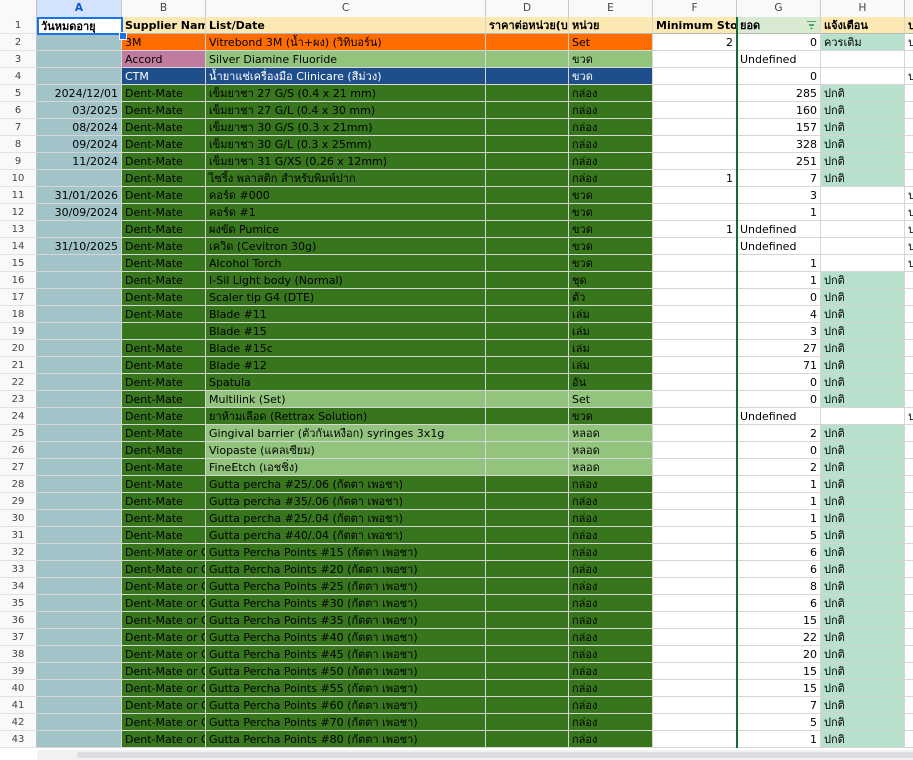 Image resolution: width=913 pixels, height=760 pixels. Describe the element at coordinates (346, 297) in the screenshot. I see `cell-c: Scaler tip G4 (DTE)` at that location.